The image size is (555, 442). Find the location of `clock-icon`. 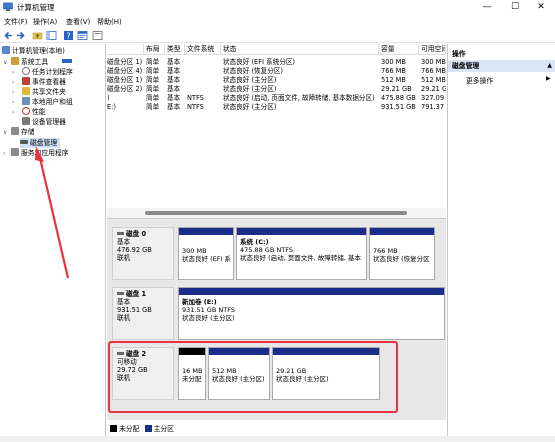

clock-icon is located at coordinates (26, 71).